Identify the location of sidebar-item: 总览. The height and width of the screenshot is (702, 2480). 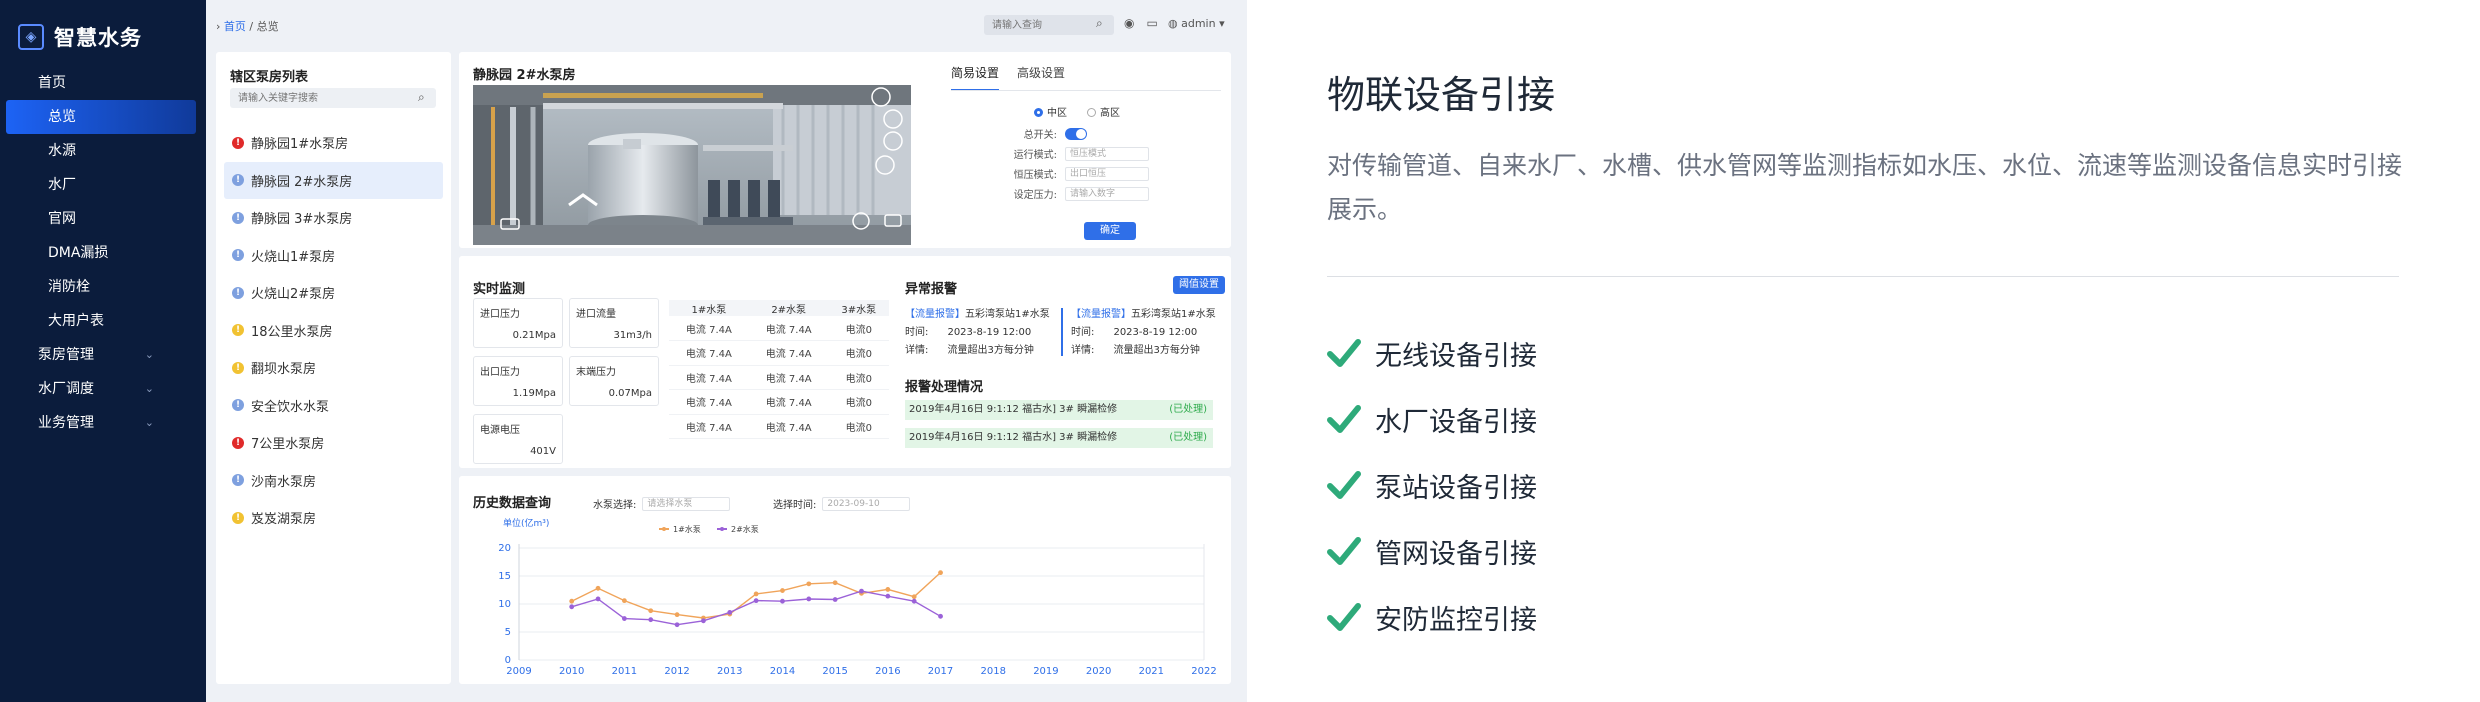
(101, 117).